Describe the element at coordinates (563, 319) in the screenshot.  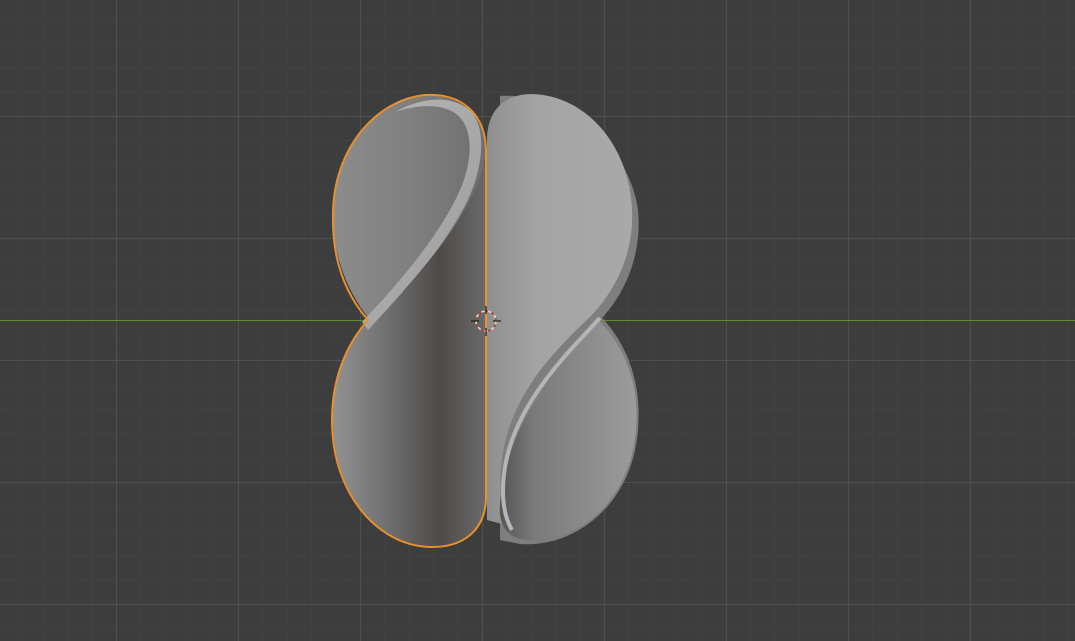
I see `right-mesh-object` at that location.